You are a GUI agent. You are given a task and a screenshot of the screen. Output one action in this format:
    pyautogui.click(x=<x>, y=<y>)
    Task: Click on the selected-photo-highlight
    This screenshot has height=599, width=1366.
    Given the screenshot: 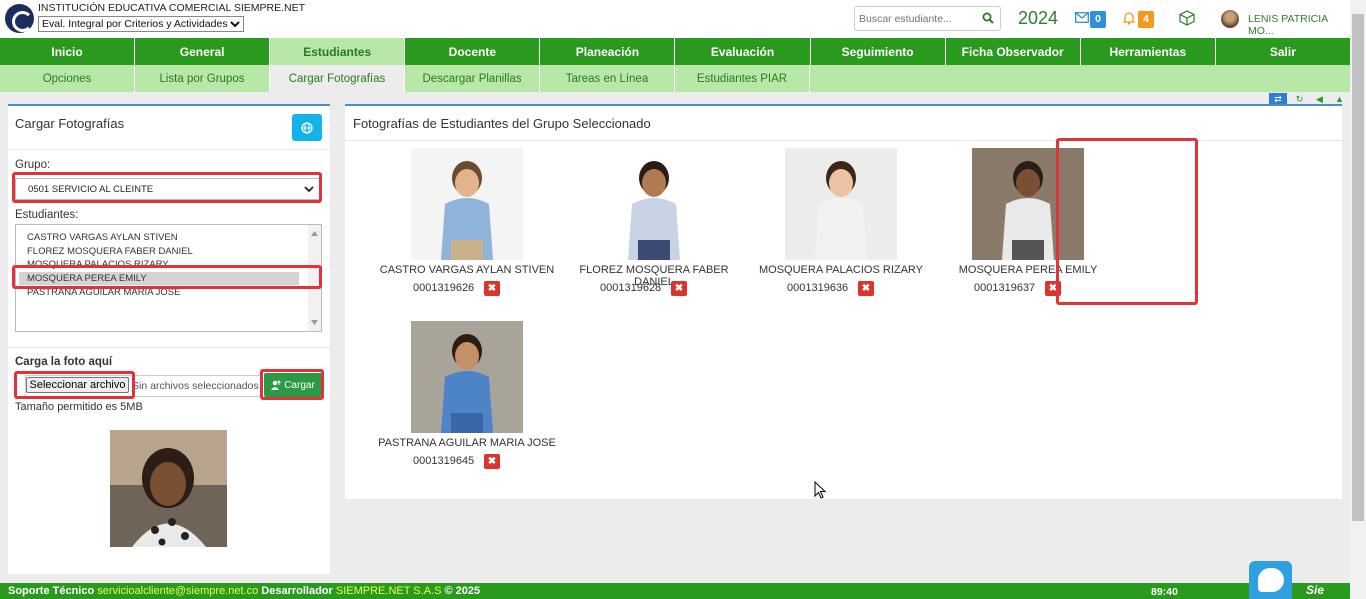 What is the action you would take?
    pyautogui.click(x=1127, y=221)
    